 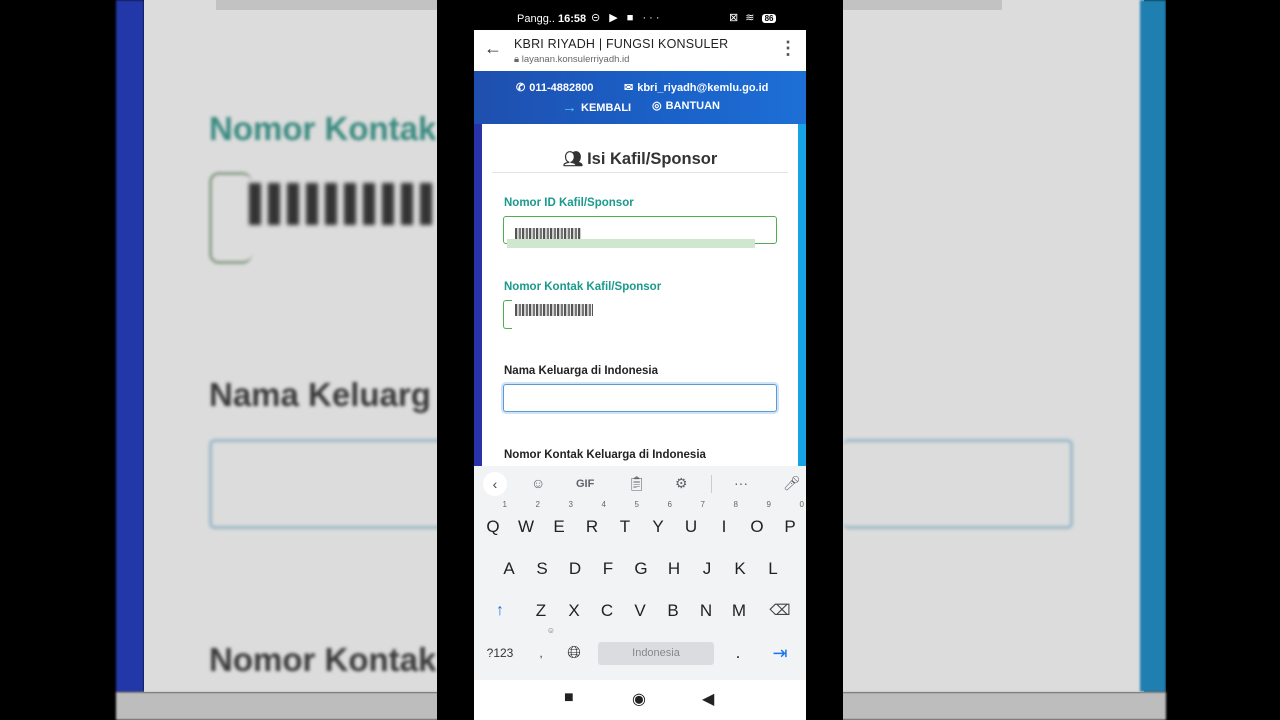 I want to click on comma-key: ☺,, so click(x=541, y=649).